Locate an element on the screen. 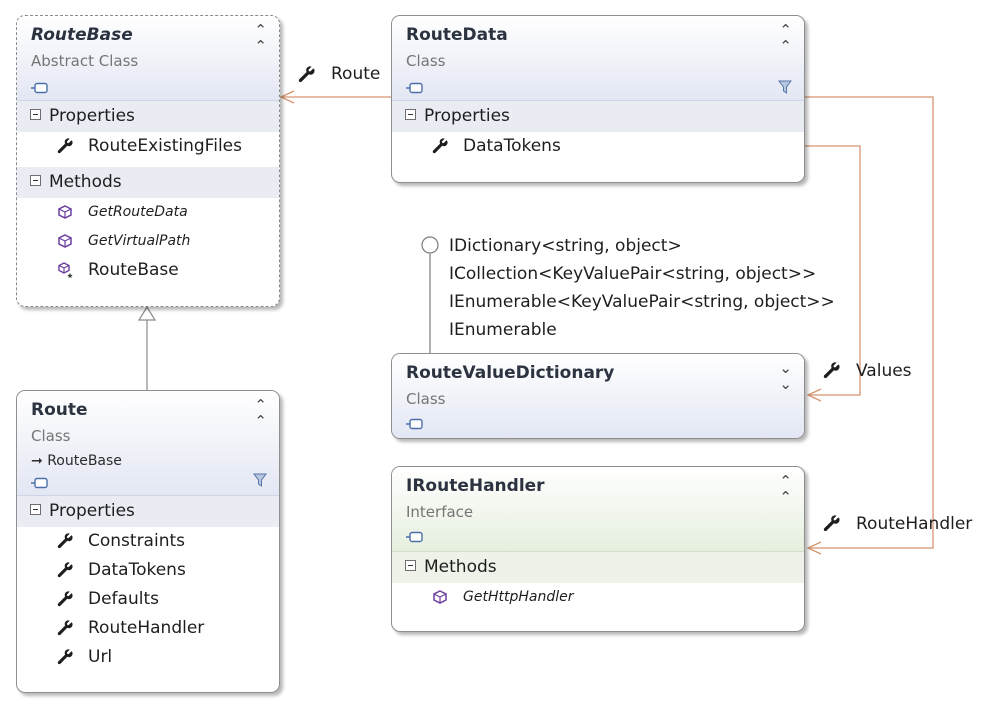 Image resolution: width=993 pixels, height=705 pixels. member-constructor: RouteBase is located at coordinates (148, 270).